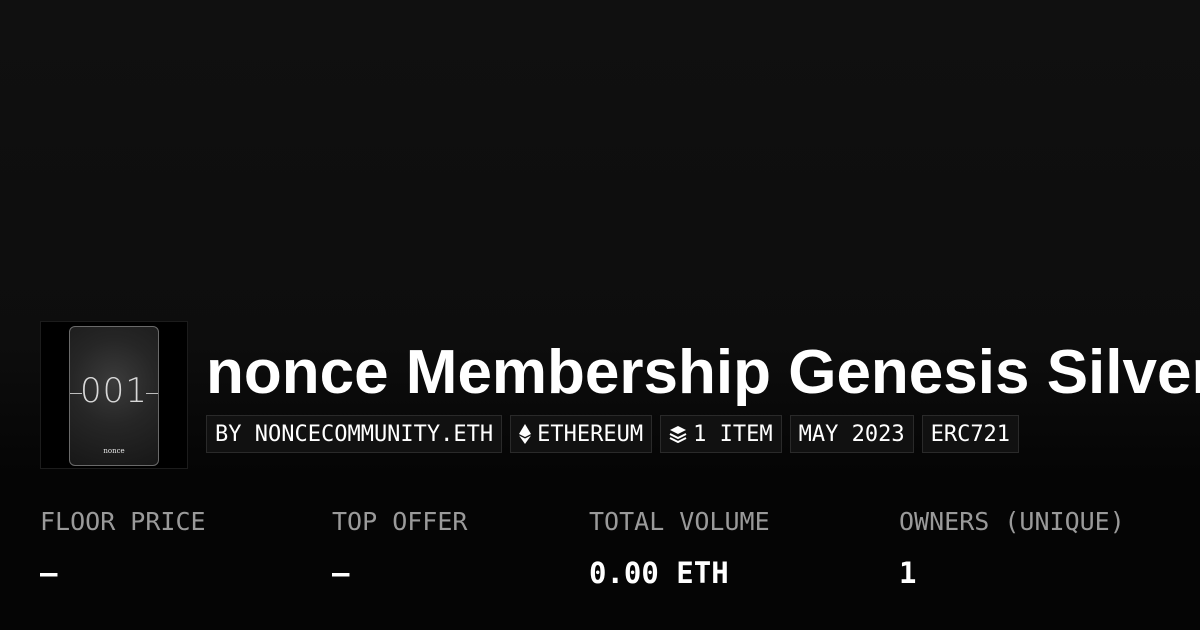  I want to click on ethereum-icon, so click(525, 434).